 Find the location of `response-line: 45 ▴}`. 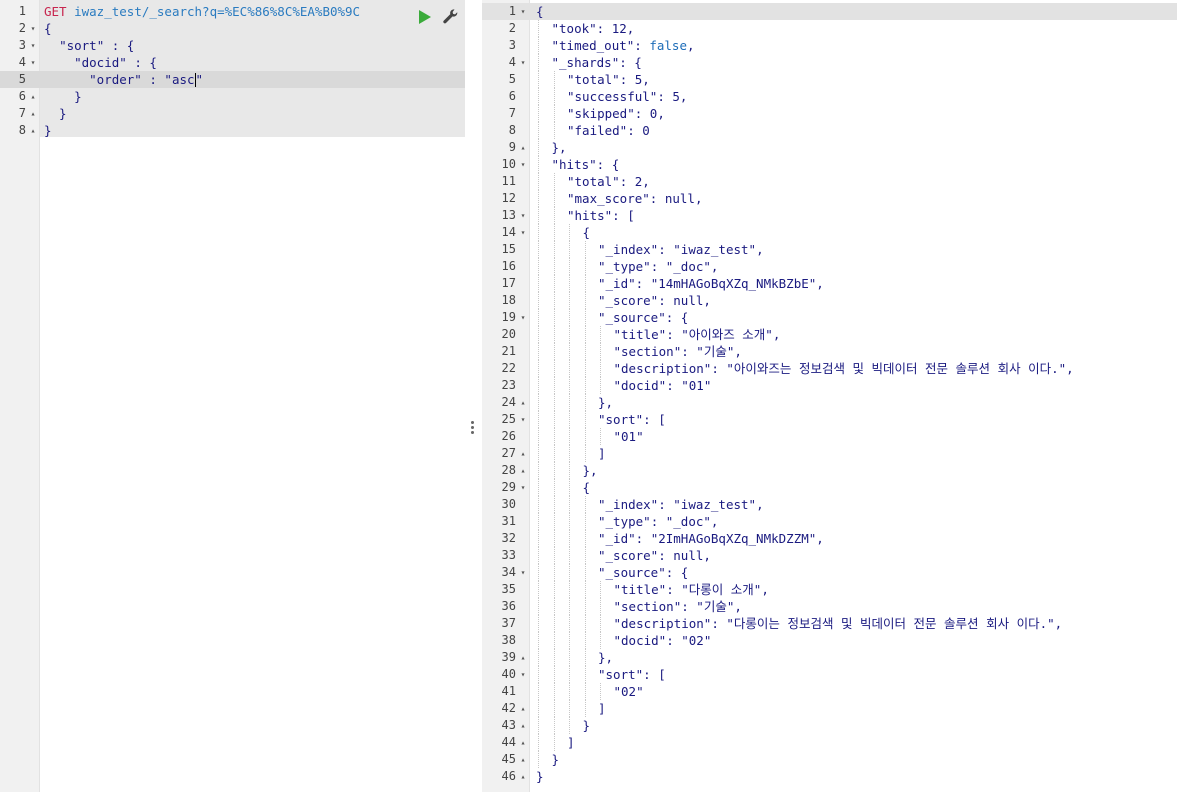

response-line: 45 ▴} is located at coordinates (829, 759).